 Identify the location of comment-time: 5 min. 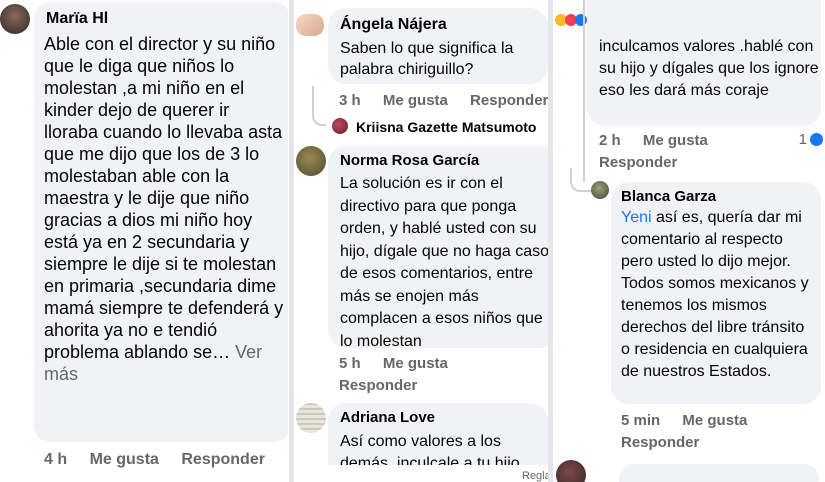
(640, 420).